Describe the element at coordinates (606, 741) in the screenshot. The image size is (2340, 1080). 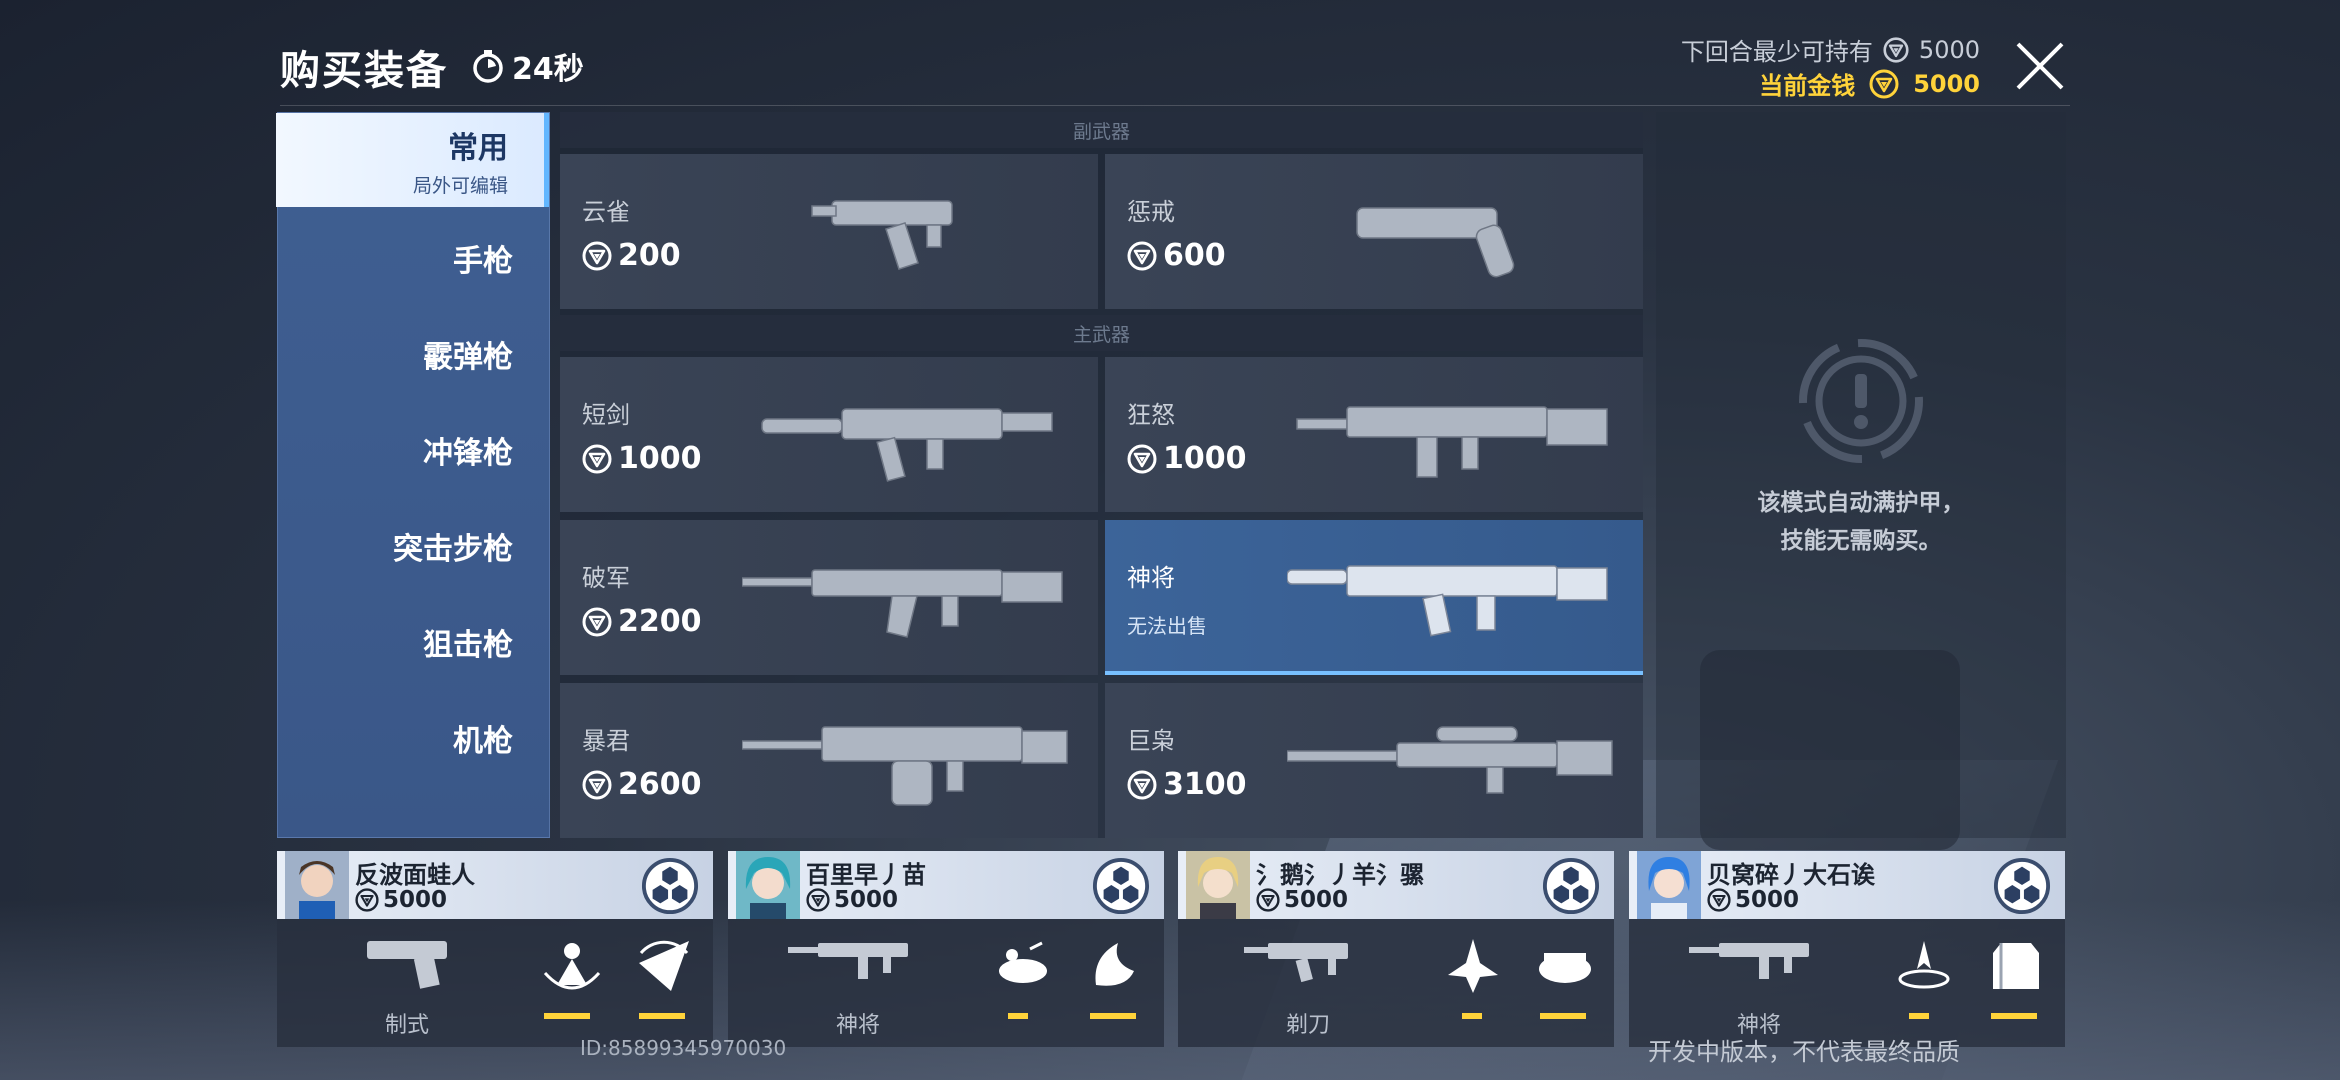
I see `weapon-name: 暴君` at that location.